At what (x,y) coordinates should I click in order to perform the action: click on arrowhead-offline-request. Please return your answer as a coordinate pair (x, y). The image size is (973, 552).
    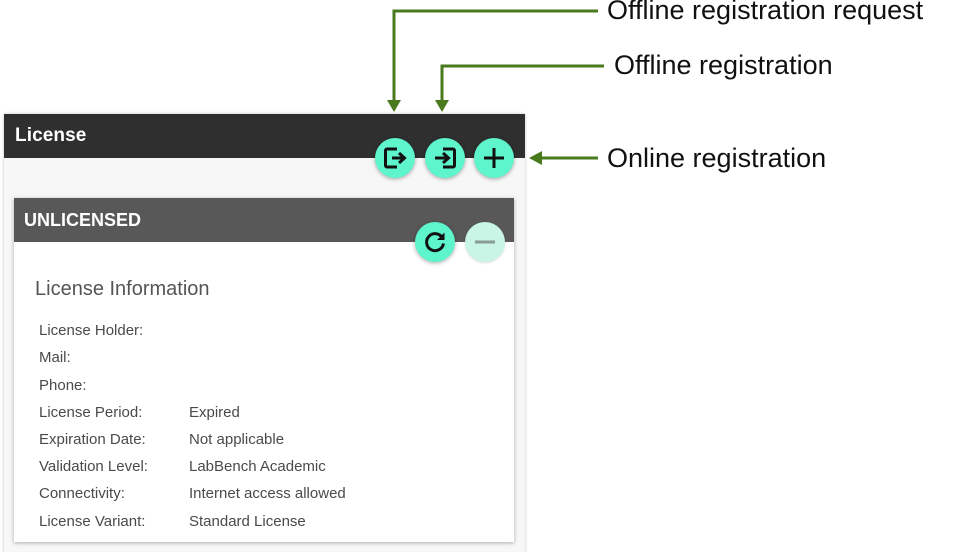
    Looking at the image, I should click on (394, 106).